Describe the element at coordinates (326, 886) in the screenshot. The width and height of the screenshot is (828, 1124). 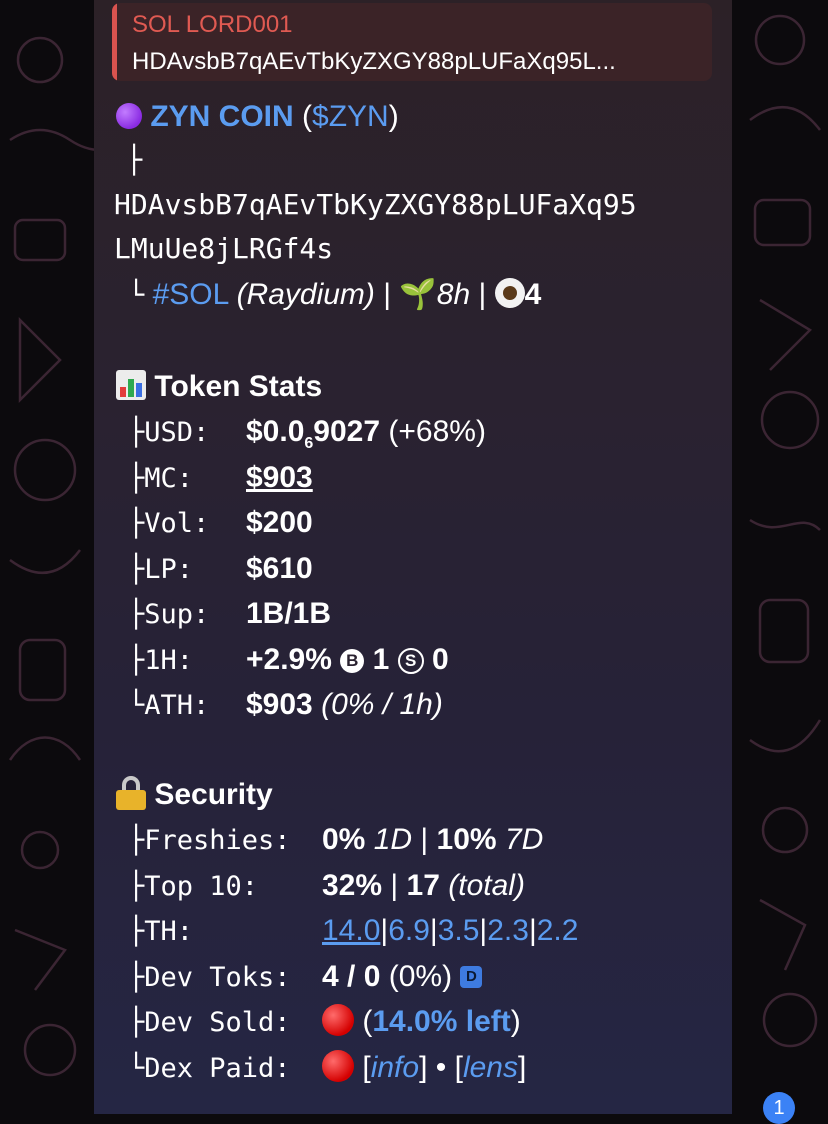
I see `sec-top10: ├Top 10: 32% | 17 (total)` at that location.